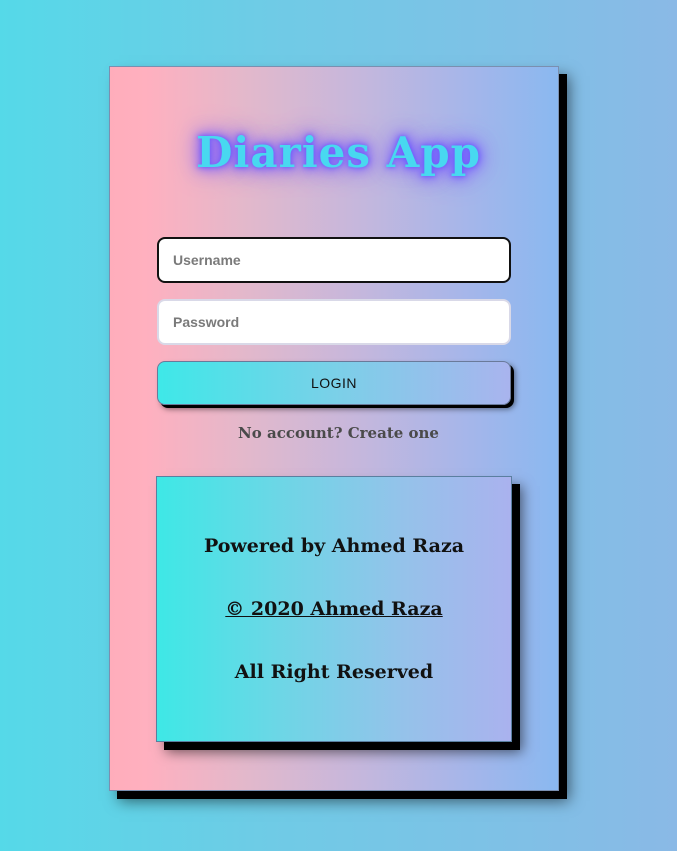 The width and height of the screenshot is (677, 851). What do you see at coordinates (334, 322) in the screenshot?
I see `password-input` at bounding box center [334, 322].